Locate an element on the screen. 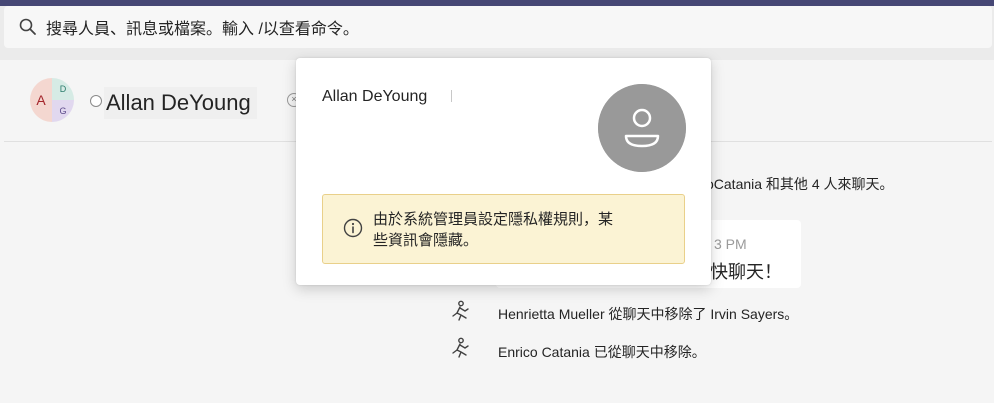 The height and width of the screenshot is (403, 994). system-event-left: Enrico Catania 已從聊天中移除。 is located at coordinates (602, 352).